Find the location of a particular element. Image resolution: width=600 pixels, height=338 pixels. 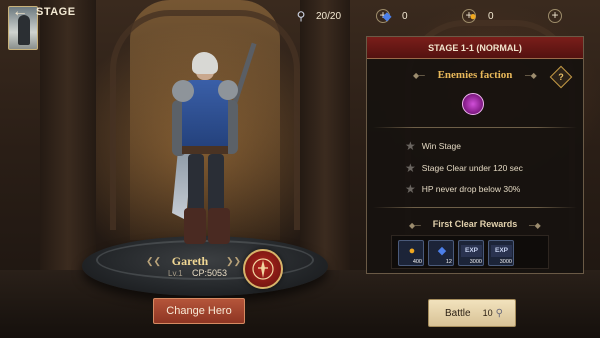

hero-name: Gareth is located at coordinates (190, 261).